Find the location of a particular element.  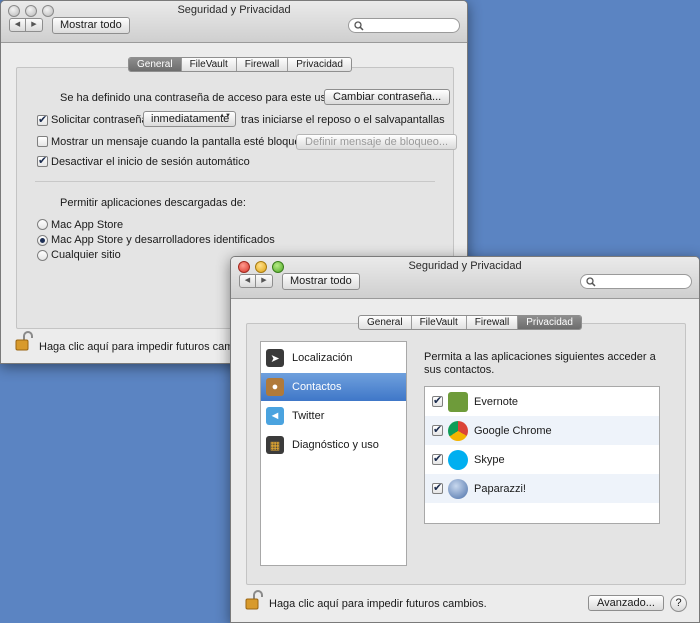

apps-list: Evernote Google Chrome Skype Paparazzi! is located at coordinates (542, 455).